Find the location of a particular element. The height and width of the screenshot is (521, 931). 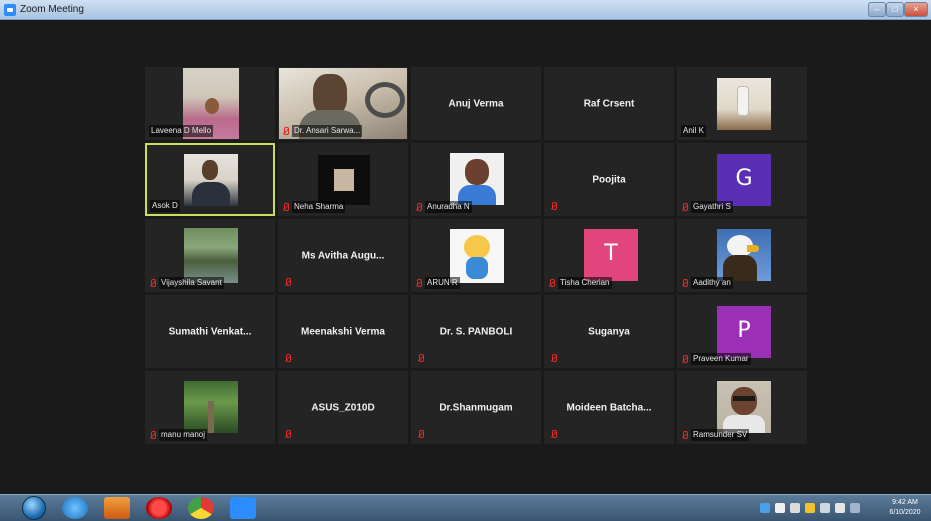

participant-tile: Meenakshi Verma is located at coordinates (343, 331).